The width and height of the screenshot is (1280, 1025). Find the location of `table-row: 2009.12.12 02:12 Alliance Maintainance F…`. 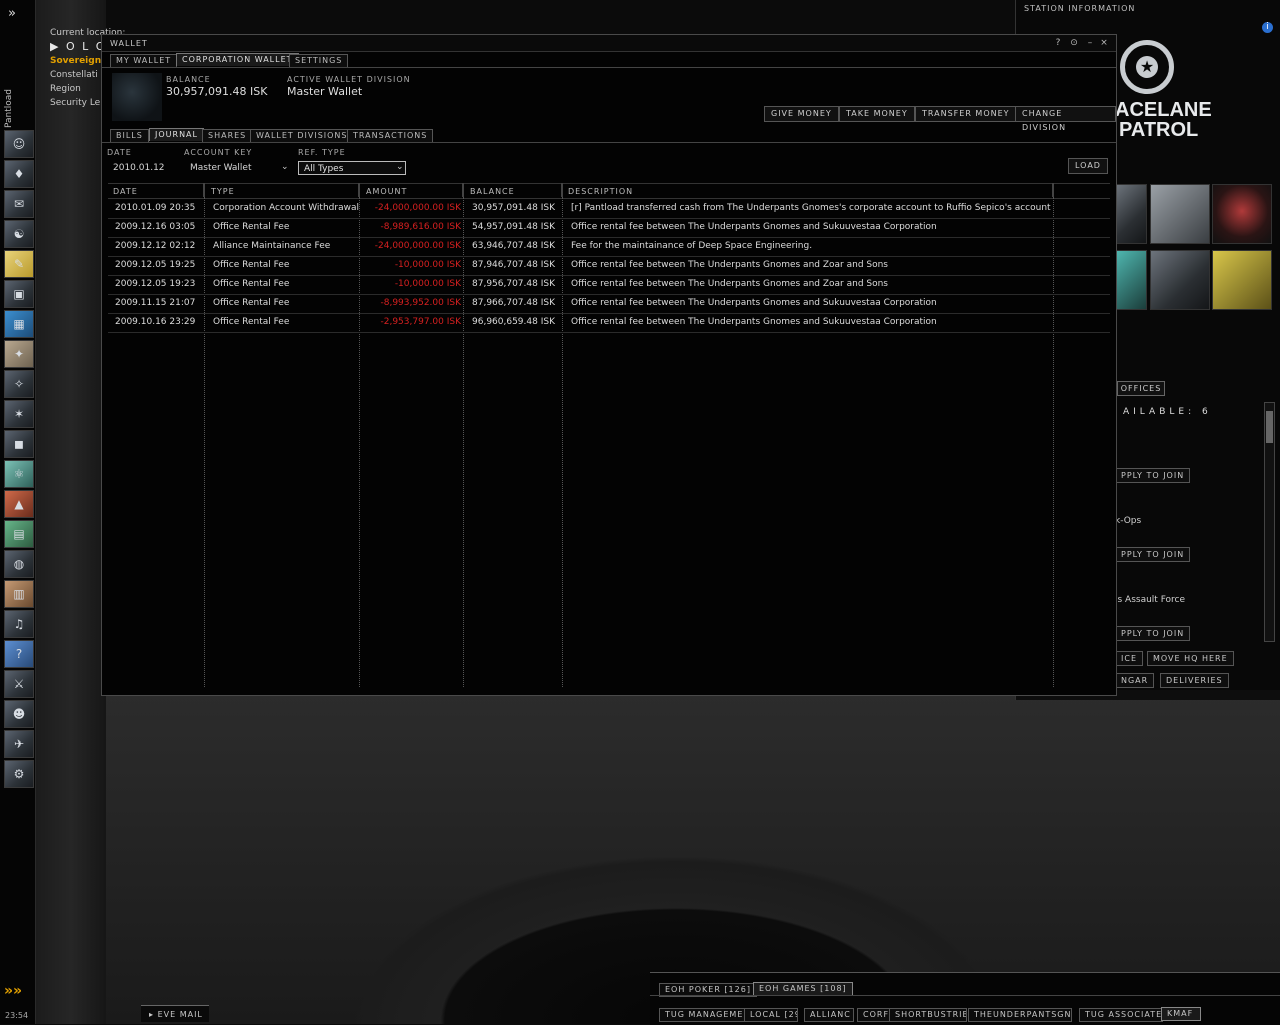

table-row: 2009.12.12 02:12 Alliance Maintainance F… is located at coordinates (609, 247).